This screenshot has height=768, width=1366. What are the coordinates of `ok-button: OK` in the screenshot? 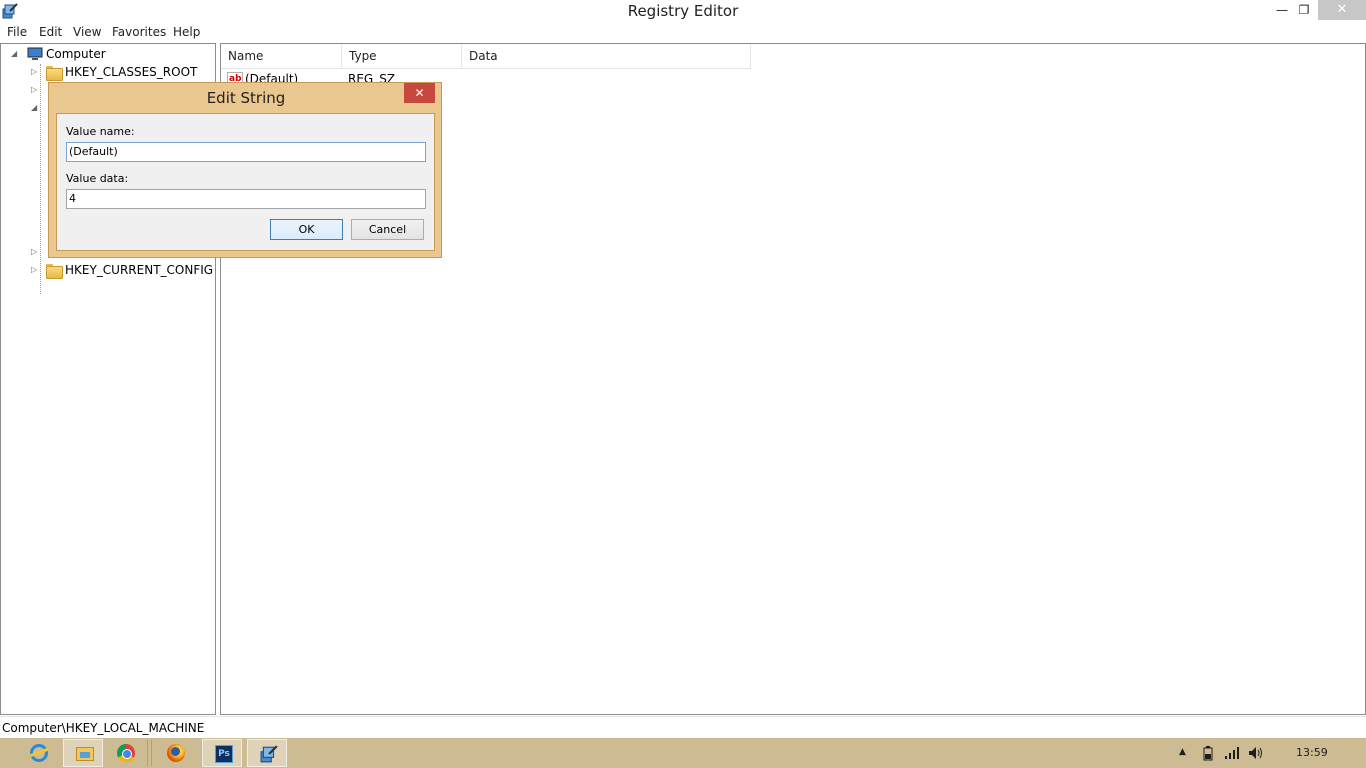 It's located at (306, 229).